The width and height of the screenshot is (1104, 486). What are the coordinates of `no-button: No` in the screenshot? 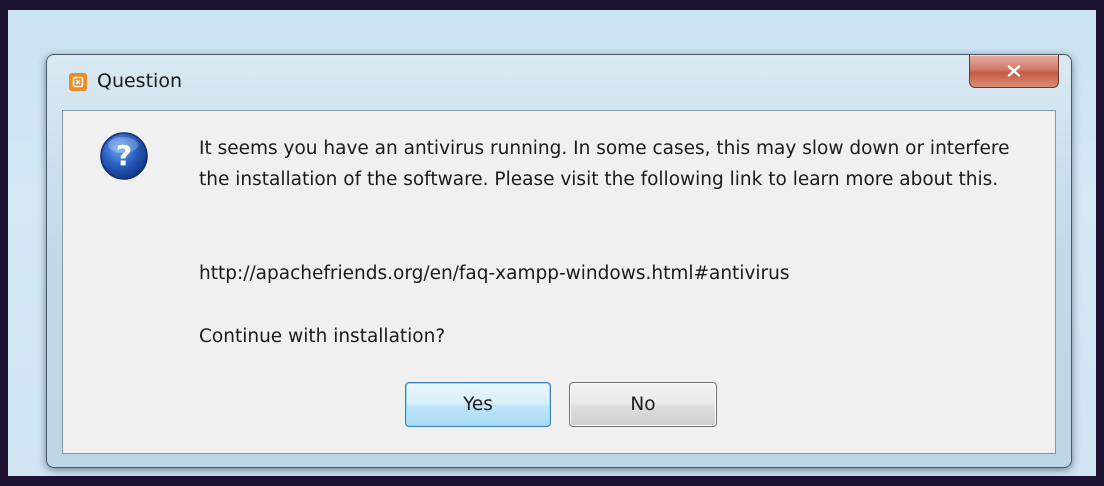 It's located at (643, 404).